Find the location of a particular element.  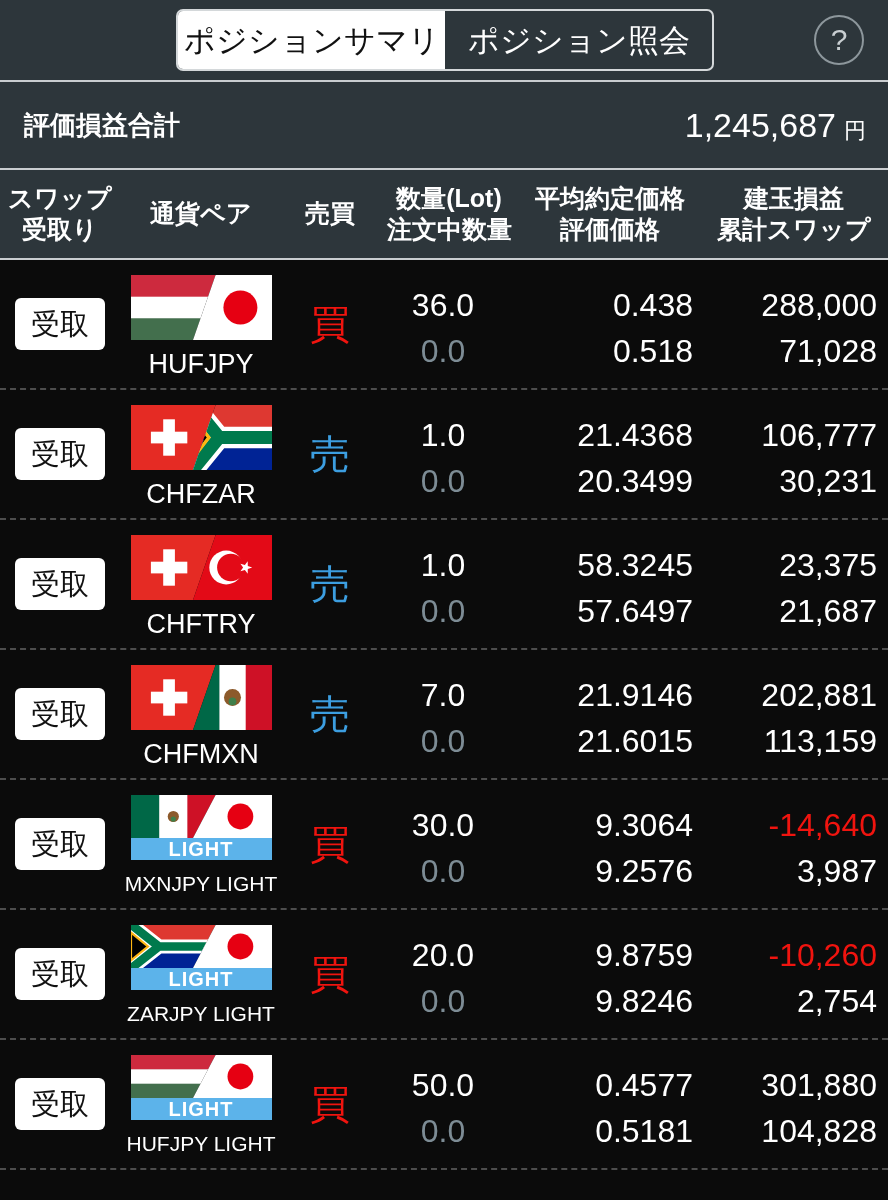

help-button: ? is located at coordinates (839, 40).